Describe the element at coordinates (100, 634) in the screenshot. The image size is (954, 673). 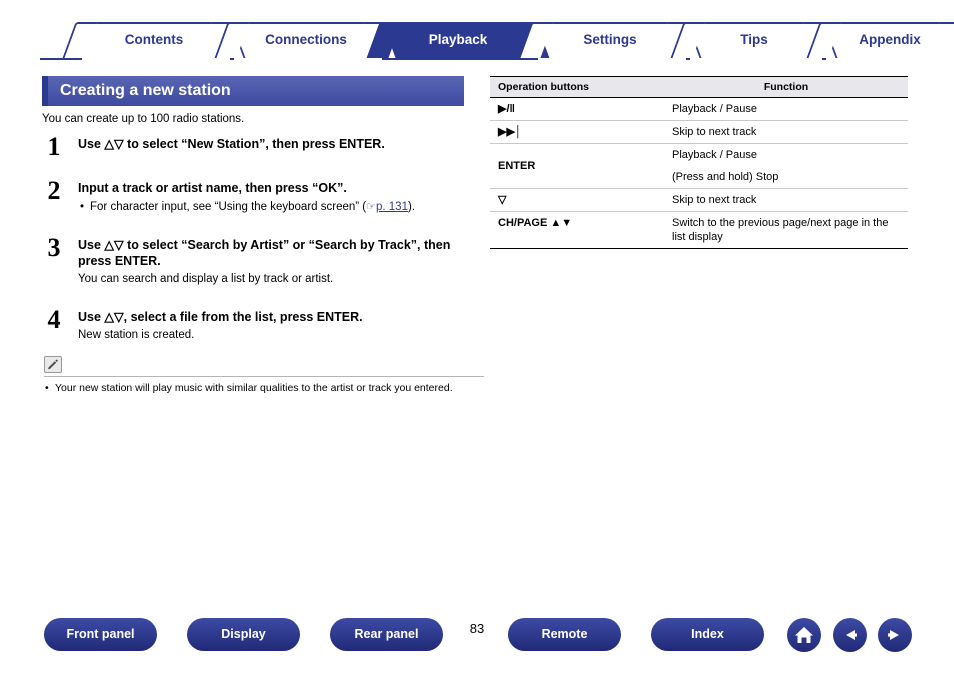
I see `footer-button-front-panel: Front panel` at that location.